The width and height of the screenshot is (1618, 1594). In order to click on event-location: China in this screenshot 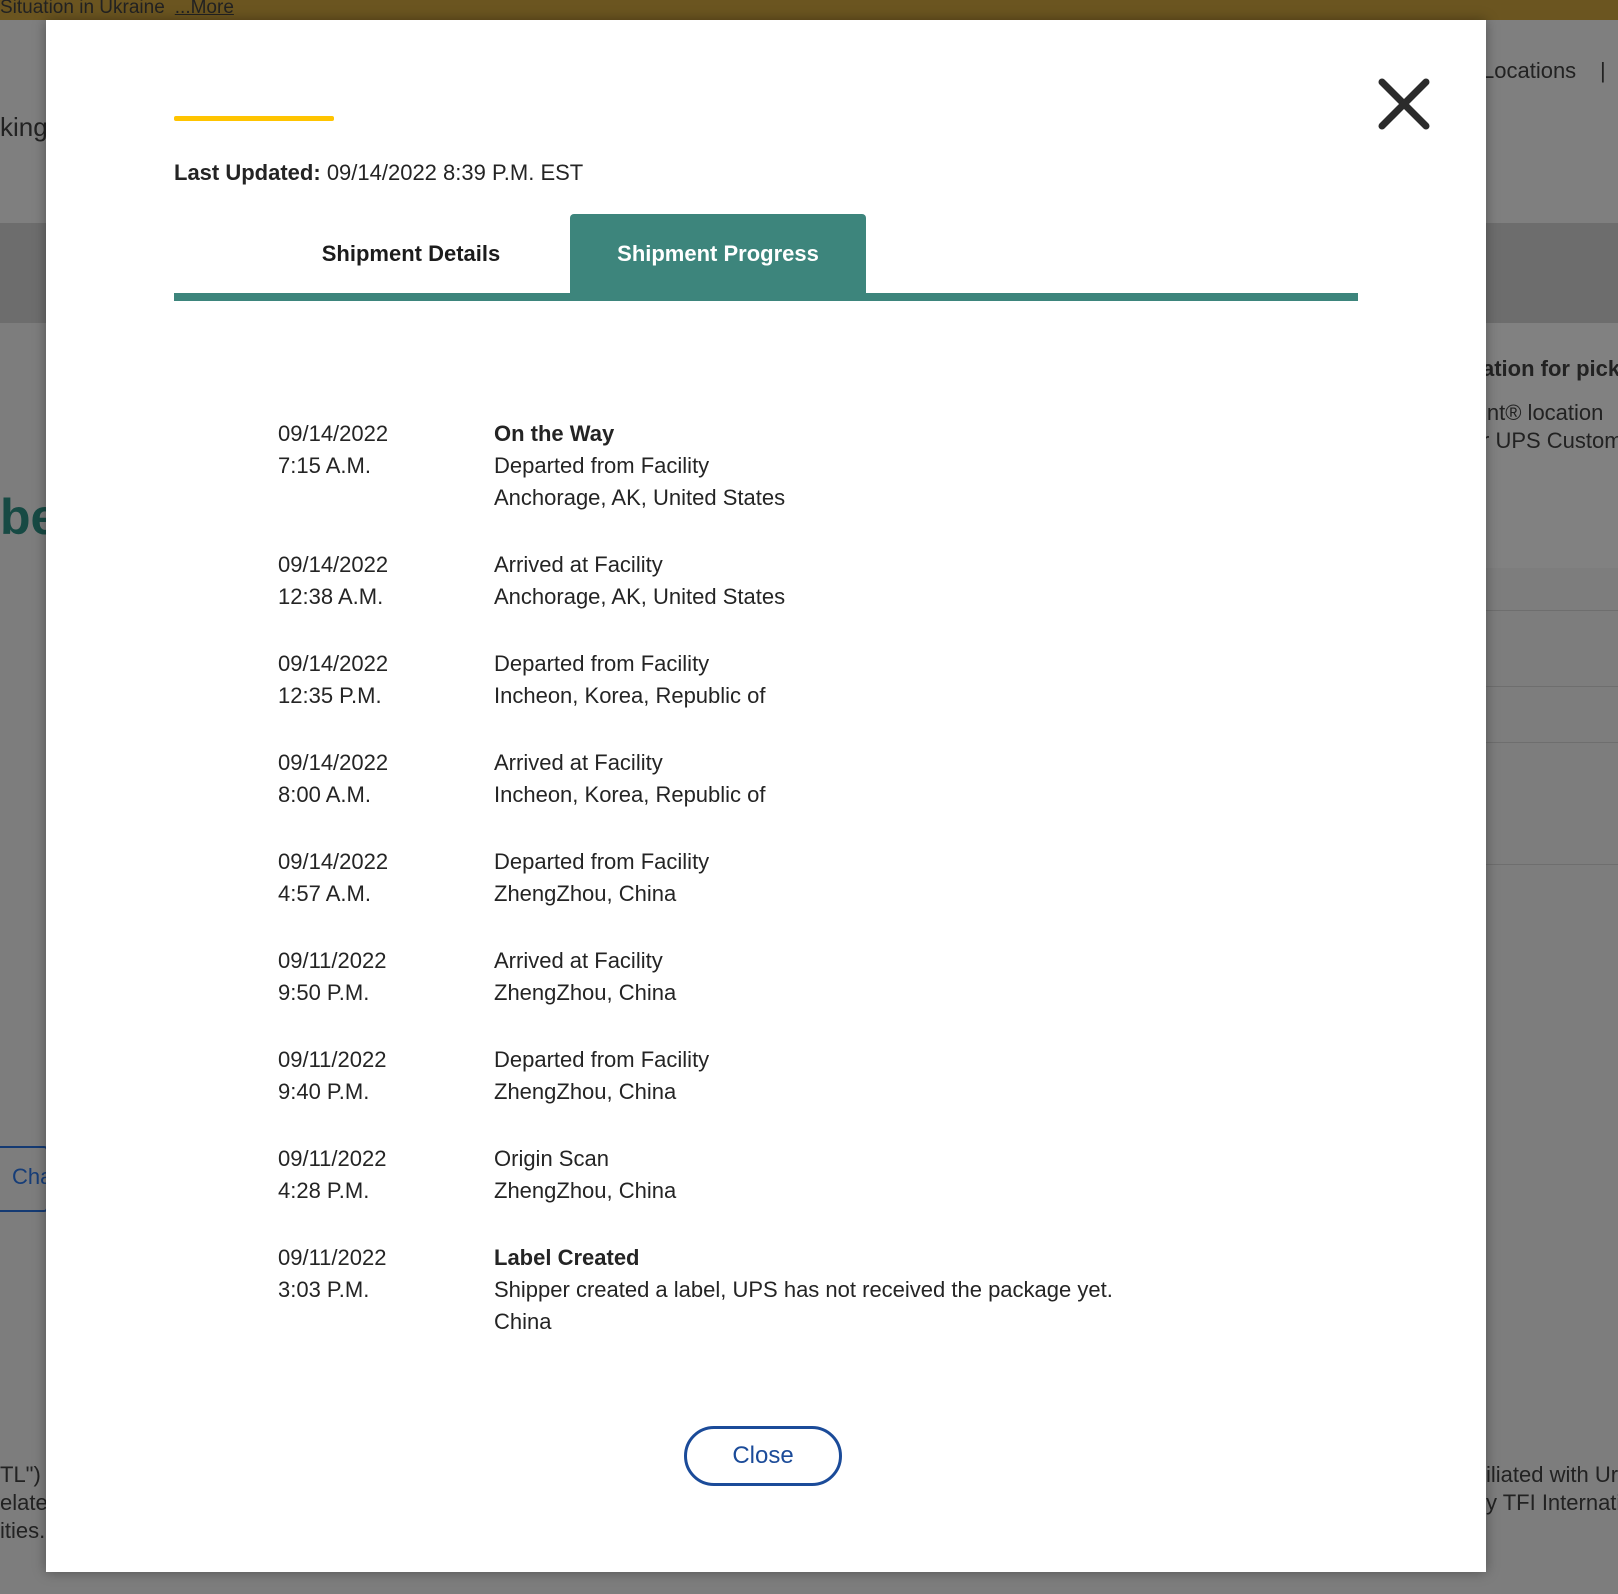, I will do `click(523, 1321)`.